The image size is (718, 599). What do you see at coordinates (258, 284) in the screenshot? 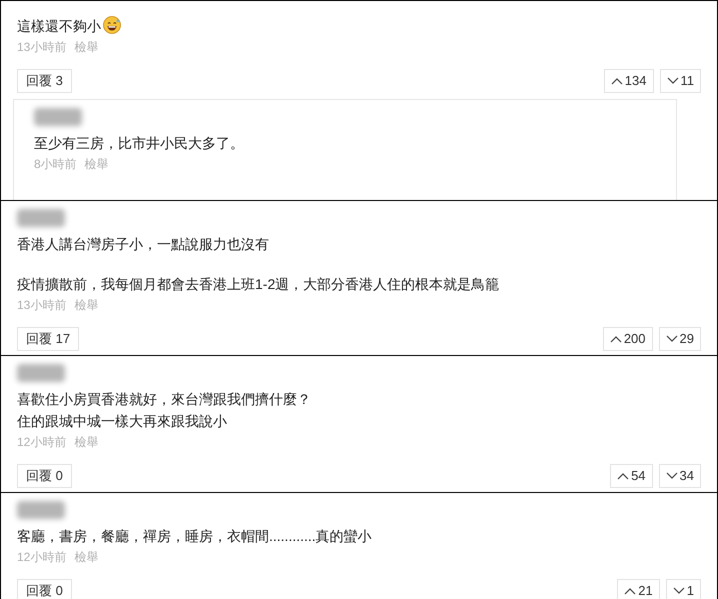
I see `comment-text: 疫情擴散前，我每個月都會去香港上班1-2週，大部分香港人住的根本就是鳥籠` at bounding box center [258, 284].